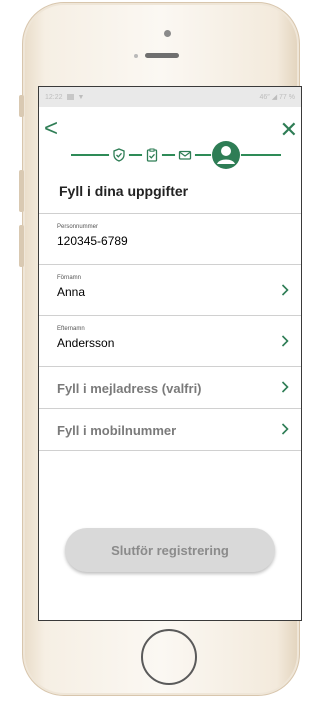 This screenshot has height=701, width=320. What do you see at coordinates (152, 155) in the screenshot?
I see `step-clipboard-check-icon` at bounding box center [152, 155].